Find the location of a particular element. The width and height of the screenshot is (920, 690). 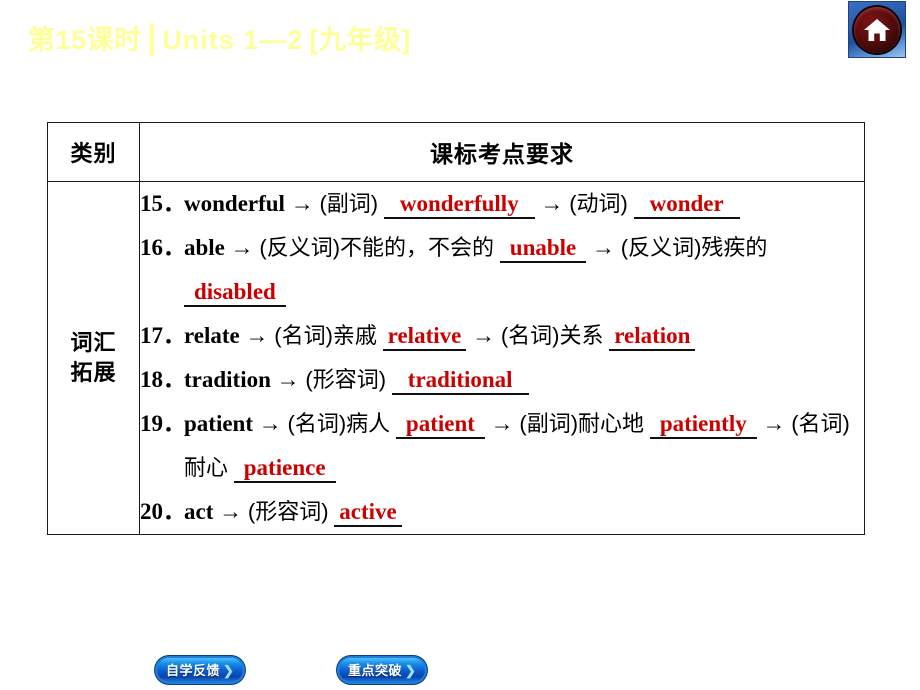

word-english: patient is located at coordinates (218, 423).